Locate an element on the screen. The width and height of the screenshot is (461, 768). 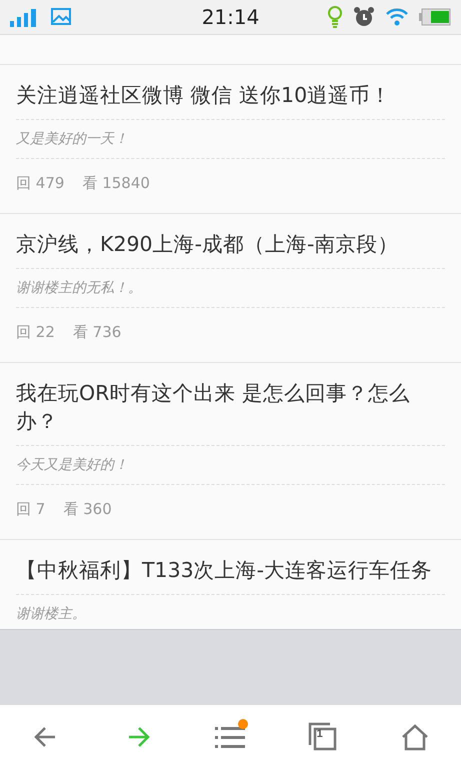
image-icon is located at coordinates (61, 17).